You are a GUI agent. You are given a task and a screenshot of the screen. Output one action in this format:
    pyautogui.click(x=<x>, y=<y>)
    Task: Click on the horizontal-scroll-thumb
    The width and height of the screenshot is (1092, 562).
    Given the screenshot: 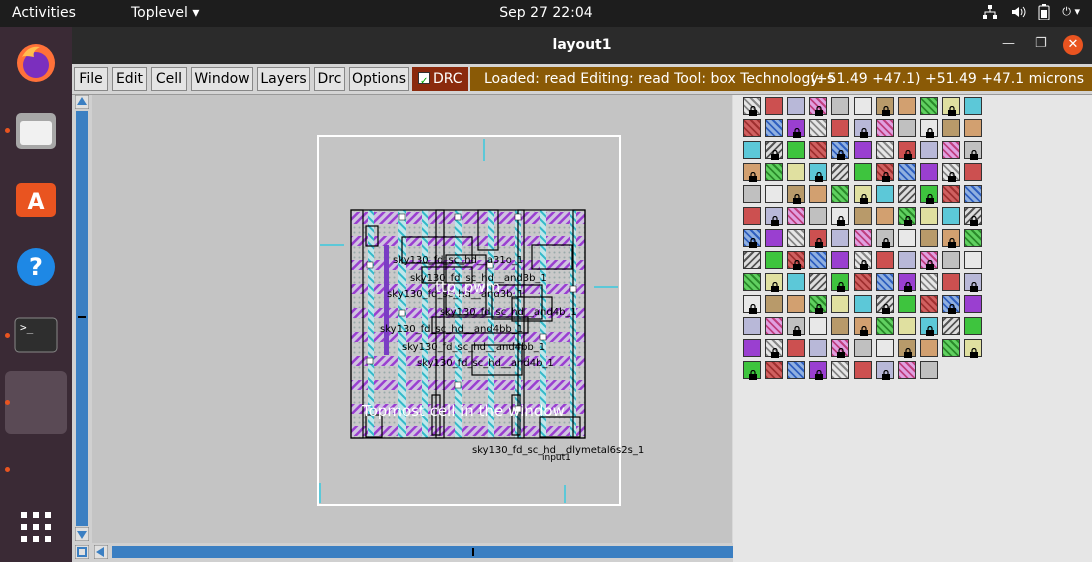 What is the action you would take?
    pyautogui.click(x=470, y=552)
    